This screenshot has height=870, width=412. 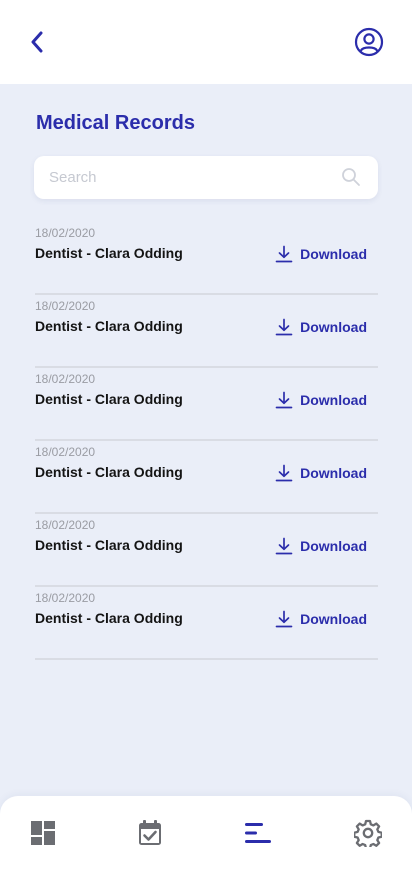 I want to click on back-button, so click(x=37, y=42).